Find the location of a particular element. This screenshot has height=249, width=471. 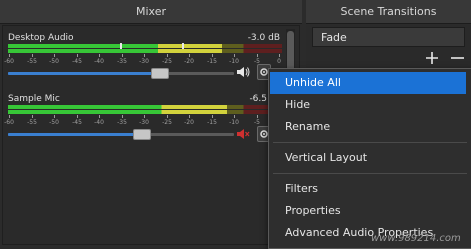

scrollbar-thumb is located at coordinates (290, 51).